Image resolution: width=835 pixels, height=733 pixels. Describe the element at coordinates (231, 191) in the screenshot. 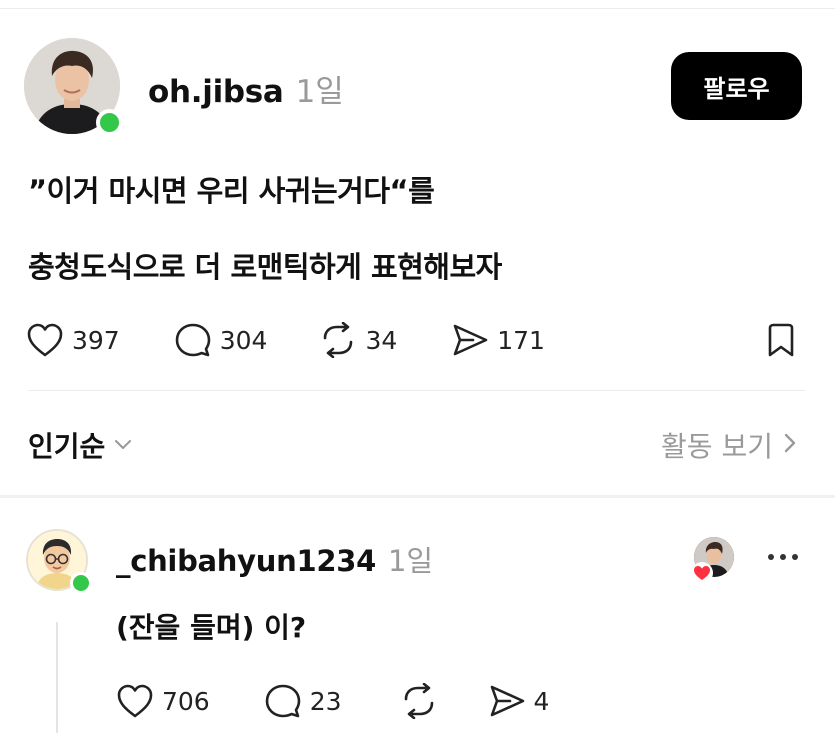

I see `post-text-line-1: ”이거 마시면 우리 사귀는거다“를` at that location.